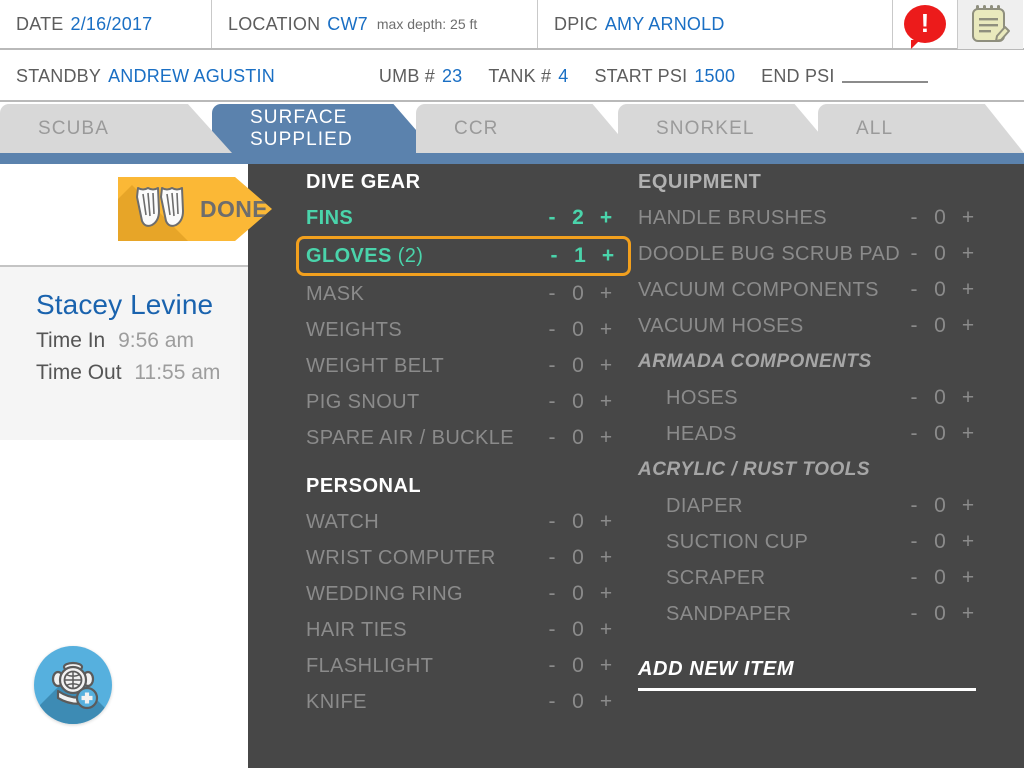 Image resolution: width=1024 pixels, height=768 pixels. I want to click on gear-item: FINS -2 +, so click(463, 218).